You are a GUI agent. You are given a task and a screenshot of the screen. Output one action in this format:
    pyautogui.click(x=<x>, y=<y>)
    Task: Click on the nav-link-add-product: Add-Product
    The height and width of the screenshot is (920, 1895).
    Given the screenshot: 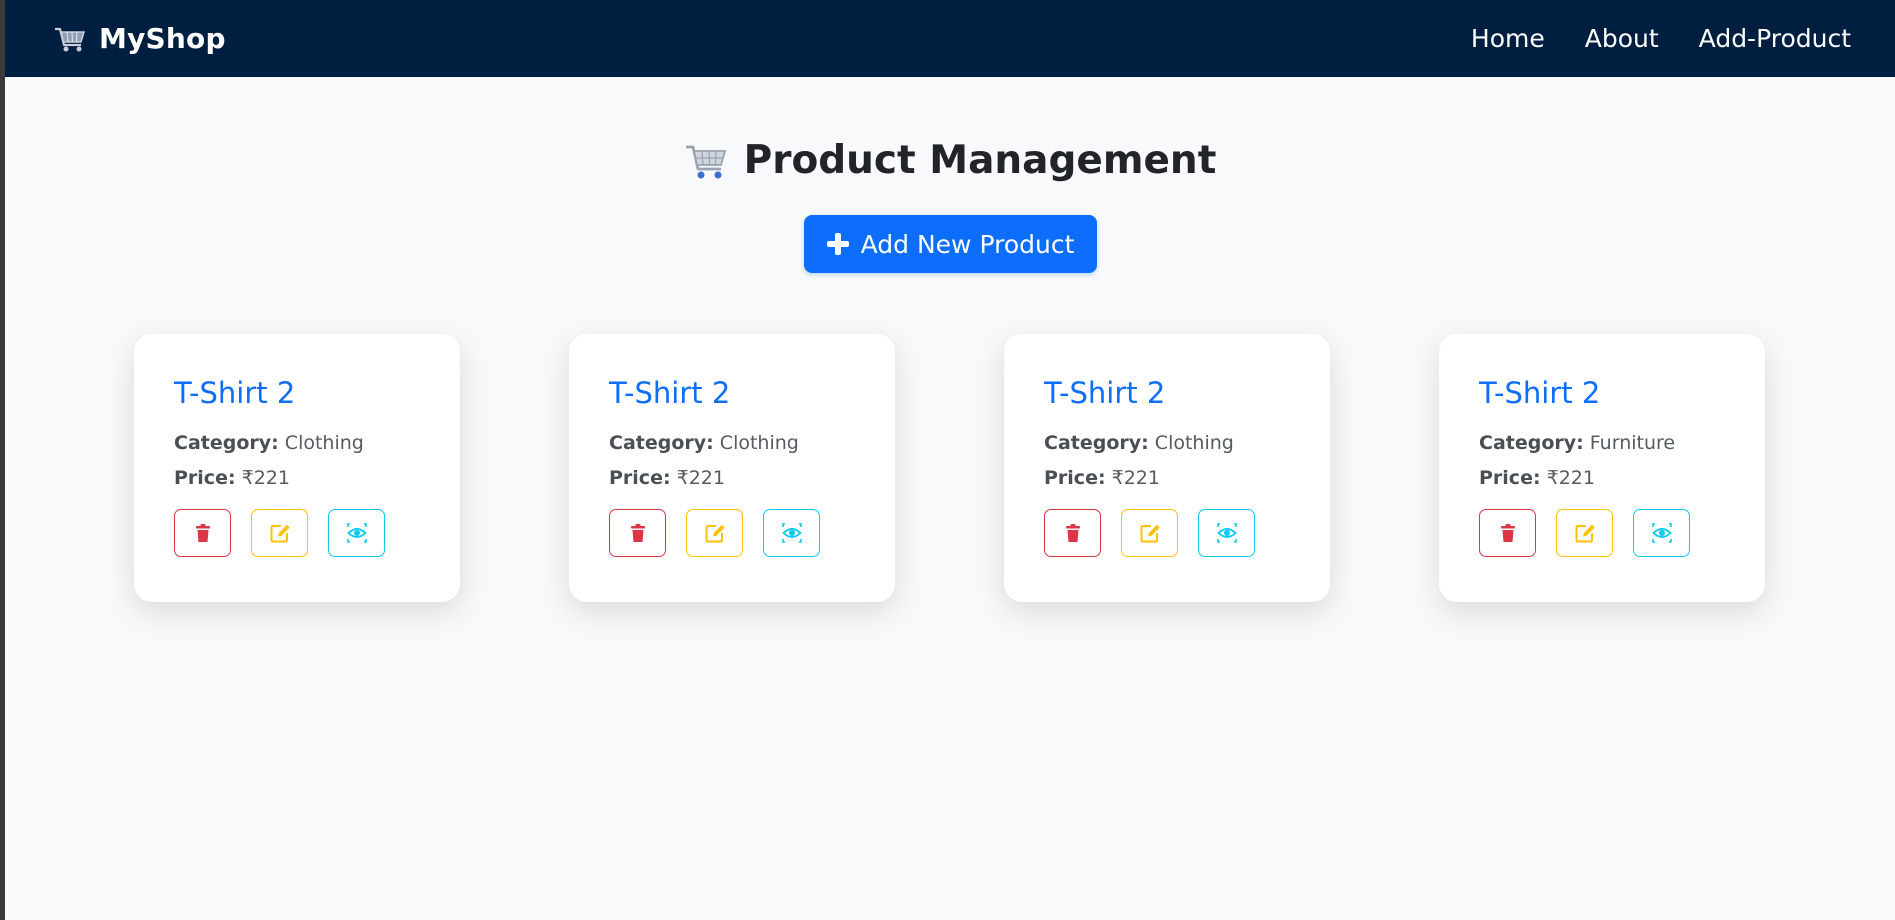 What is the action you would take?
    pyautogui.click(x=1775, y=38)
    